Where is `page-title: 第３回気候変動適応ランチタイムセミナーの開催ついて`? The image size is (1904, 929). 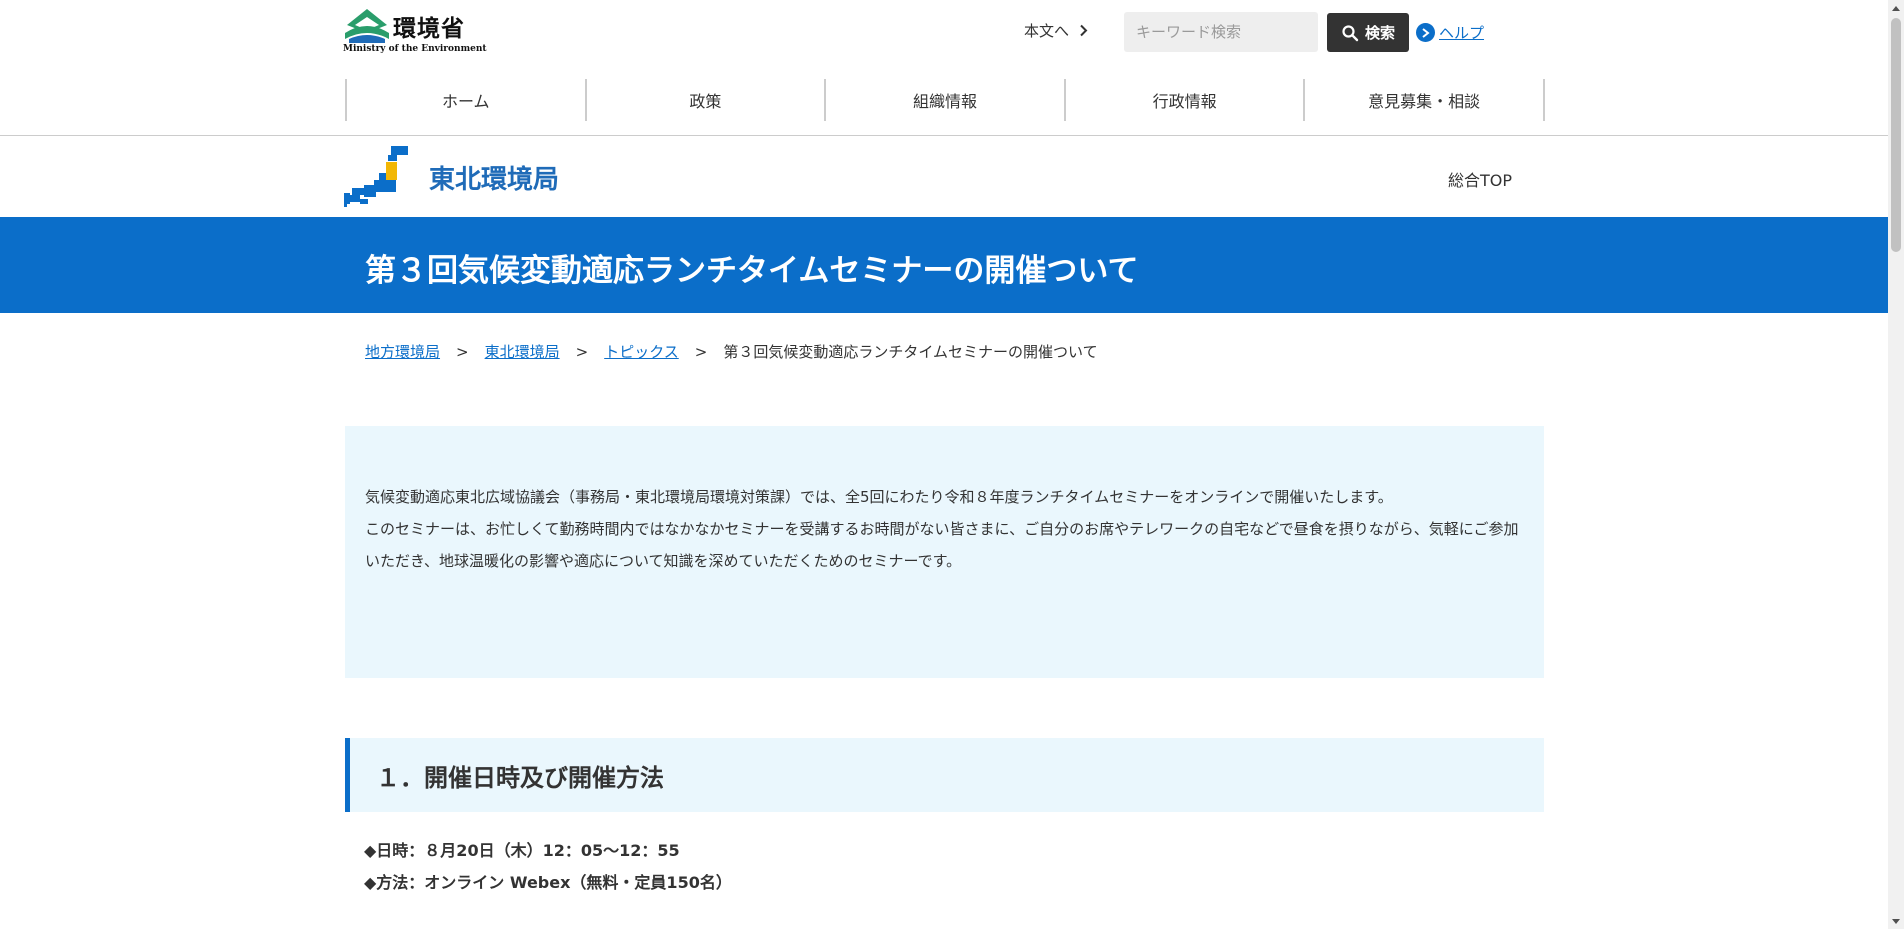 page-title: 第３回気候変動適応ランチタイムセミナーの開催ついて is located at coordinates (752, 271).